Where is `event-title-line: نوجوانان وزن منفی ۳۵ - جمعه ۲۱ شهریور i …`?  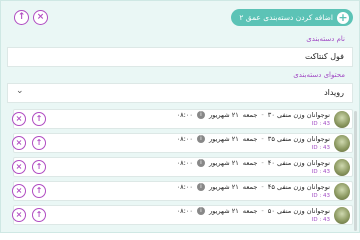
event-title-line: نوجوانان وزن منفی ۳۵ - جمعه ۲۱ شهریور i … is located at coordinates (253, 139).